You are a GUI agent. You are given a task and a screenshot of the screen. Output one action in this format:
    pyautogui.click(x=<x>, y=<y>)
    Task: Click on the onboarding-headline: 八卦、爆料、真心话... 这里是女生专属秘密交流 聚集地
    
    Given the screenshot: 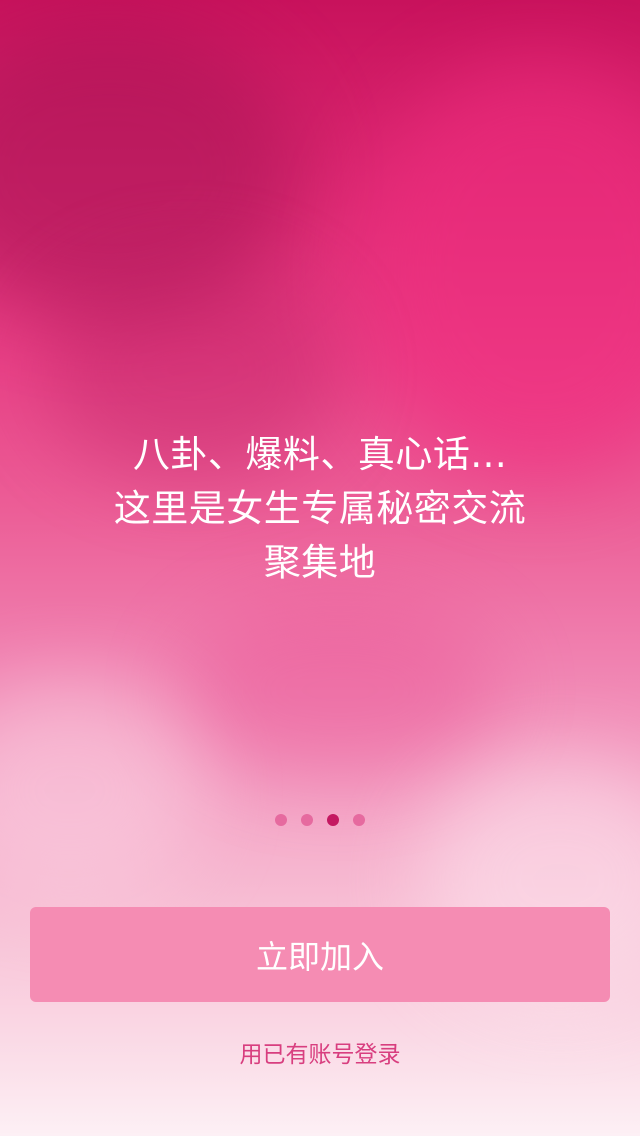 What is the action you would take?
    pyautogui.click(x=320, y=509)
    